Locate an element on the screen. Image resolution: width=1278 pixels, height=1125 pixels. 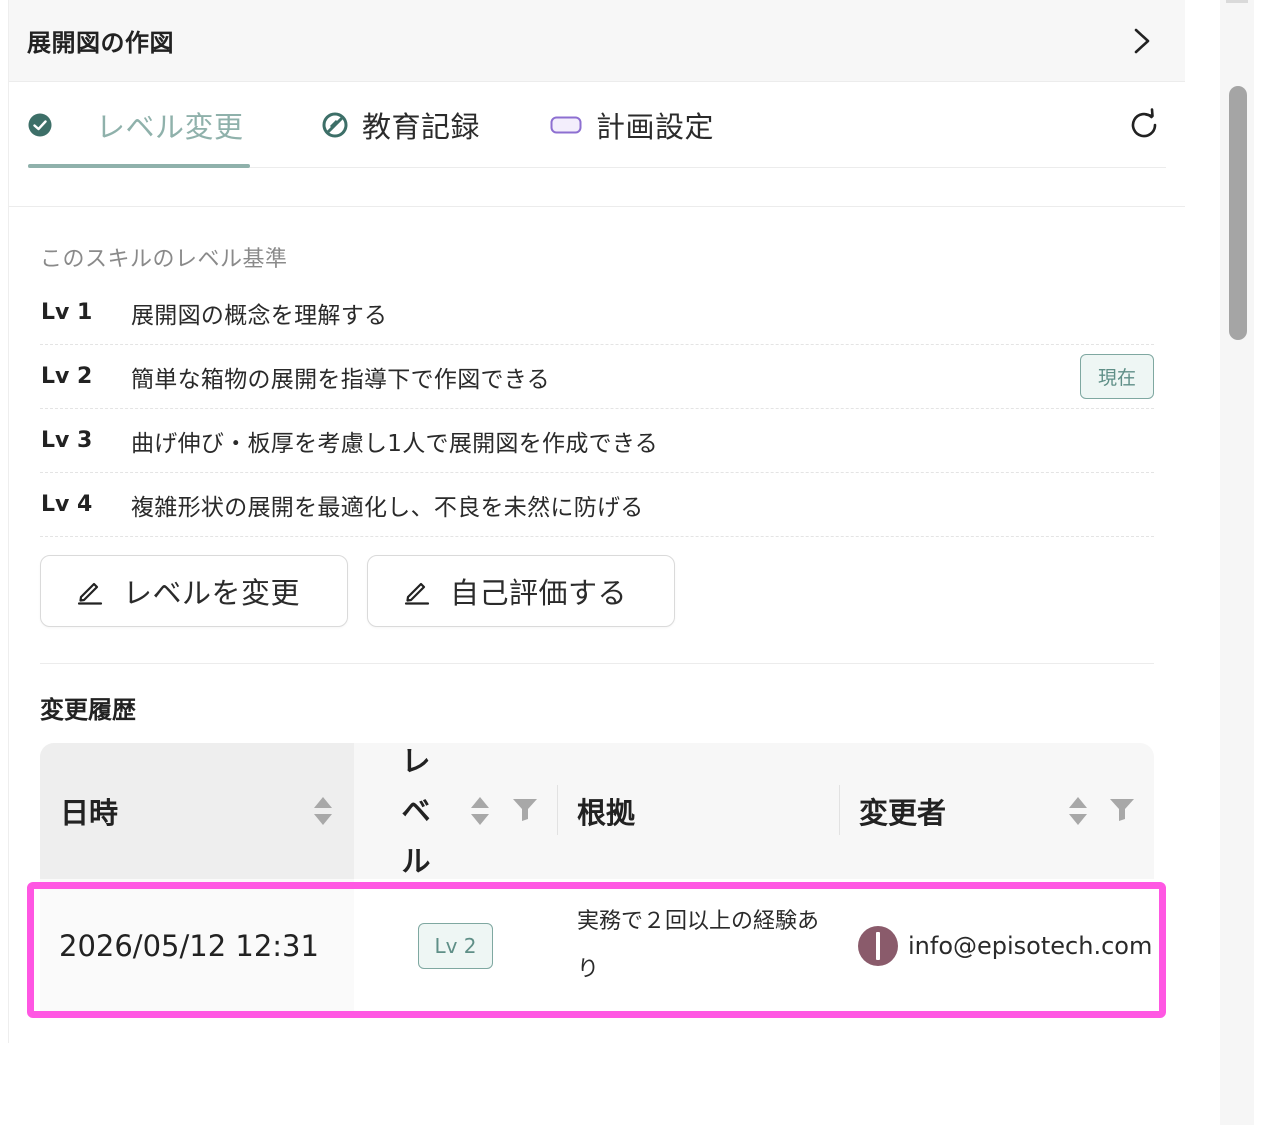
cell-level: Lv 2 is located at coordinates (455, 946).